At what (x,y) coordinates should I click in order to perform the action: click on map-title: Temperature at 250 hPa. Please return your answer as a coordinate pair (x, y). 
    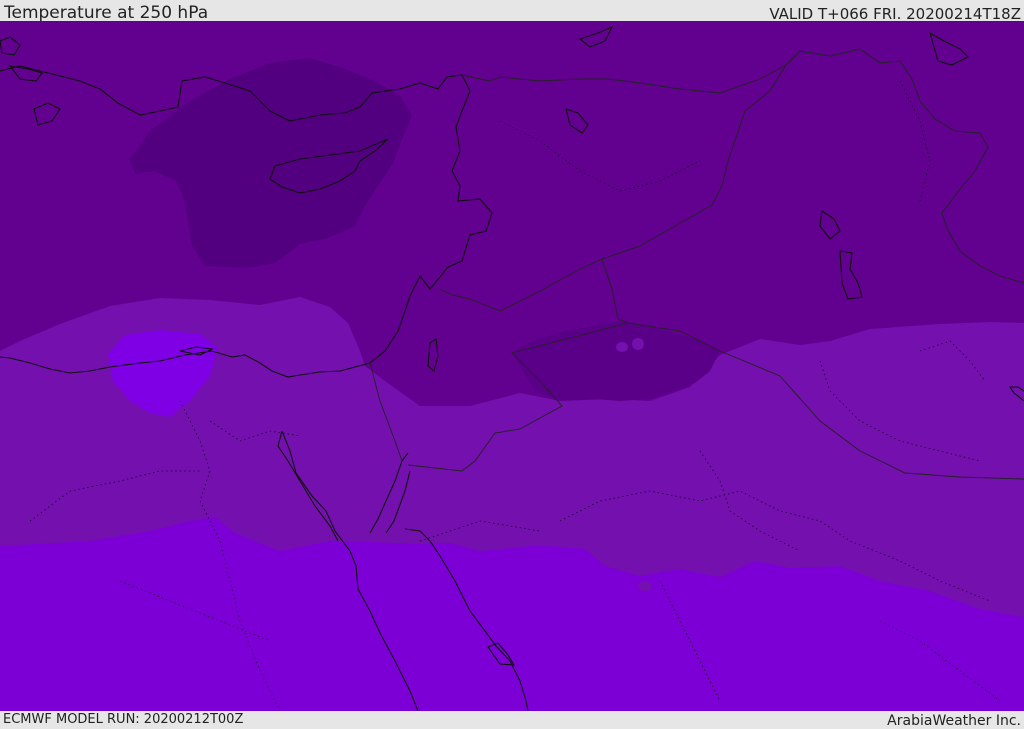
    Looking at the image, I should click on (106, 13).